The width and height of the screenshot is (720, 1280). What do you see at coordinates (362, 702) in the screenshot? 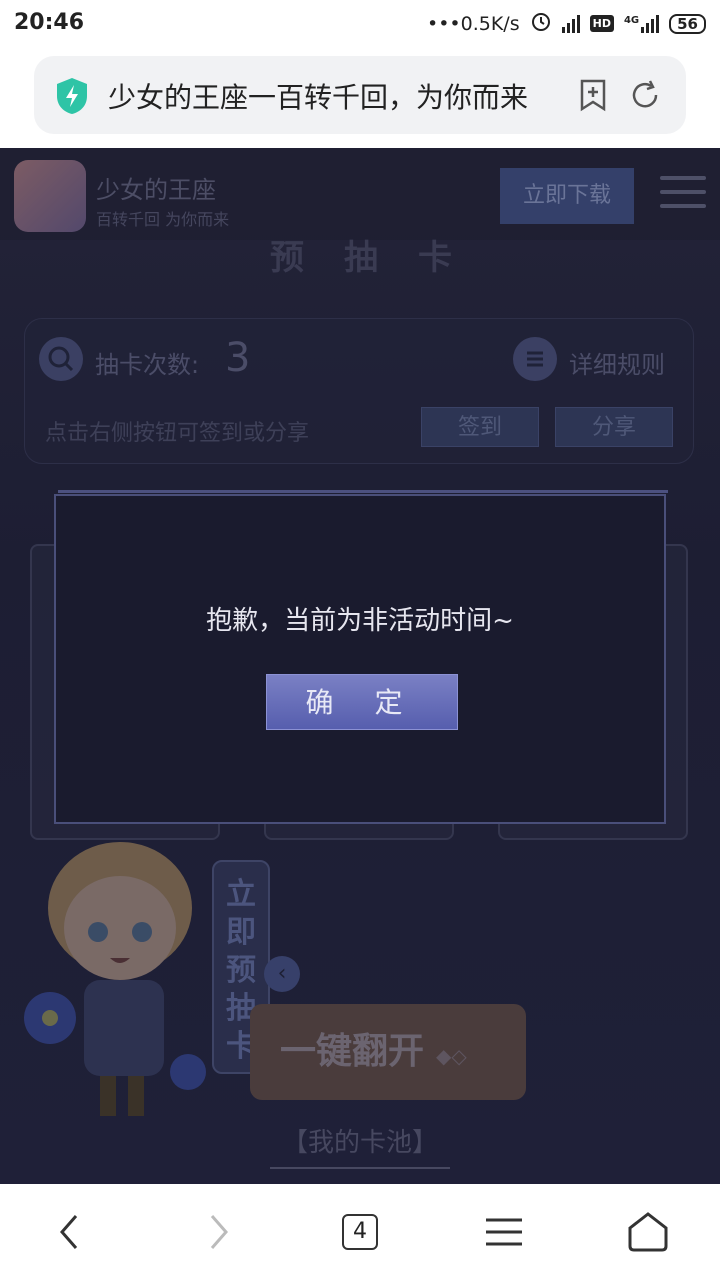
I see `confirm-button: 确 定` at bounding box center [362, 702].